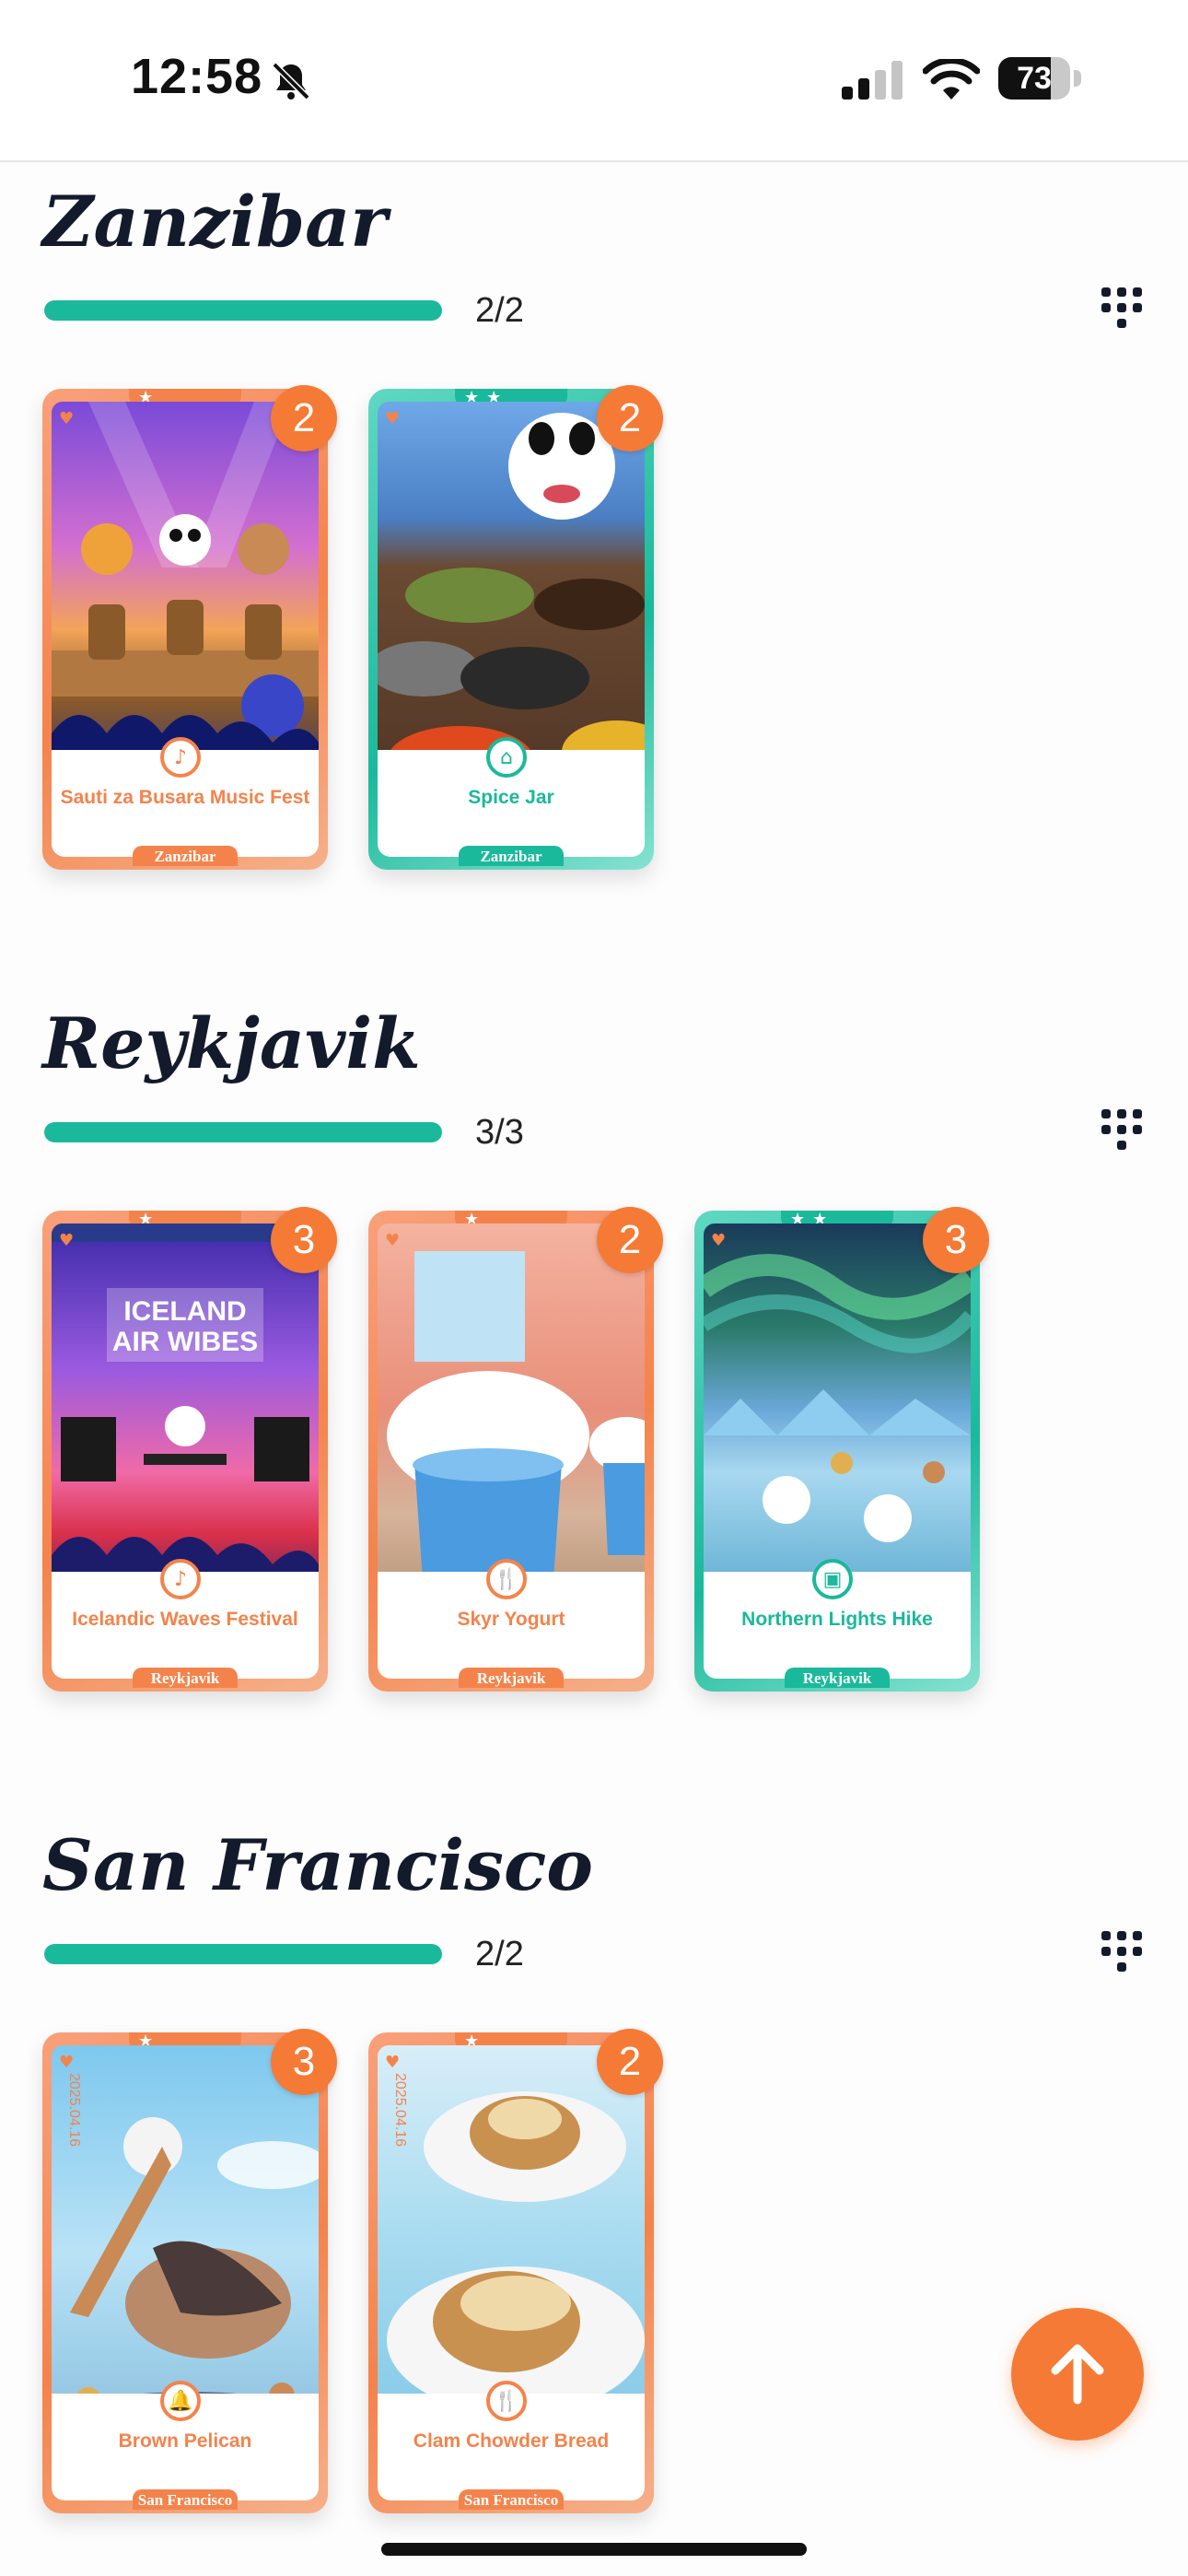 The image size is (1188, 2576). What do you see at coordinates (180, 2401) in the screenshot?
I see `animal-icon: 🔔` at bounding box center [180, 2401].